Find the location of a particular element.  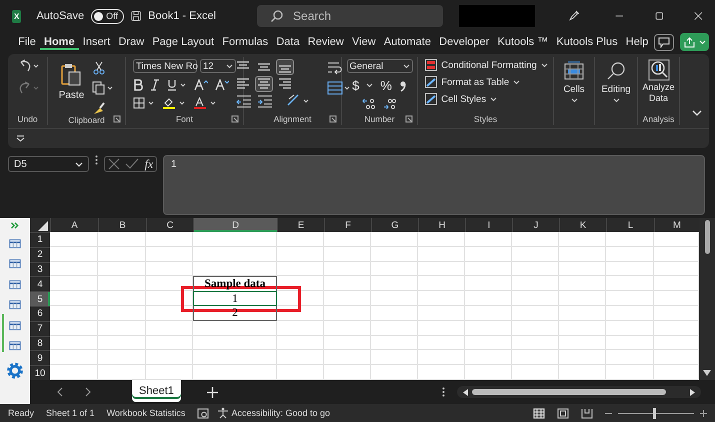

horizontal-scrollbar is located at coordinates (579, 392).